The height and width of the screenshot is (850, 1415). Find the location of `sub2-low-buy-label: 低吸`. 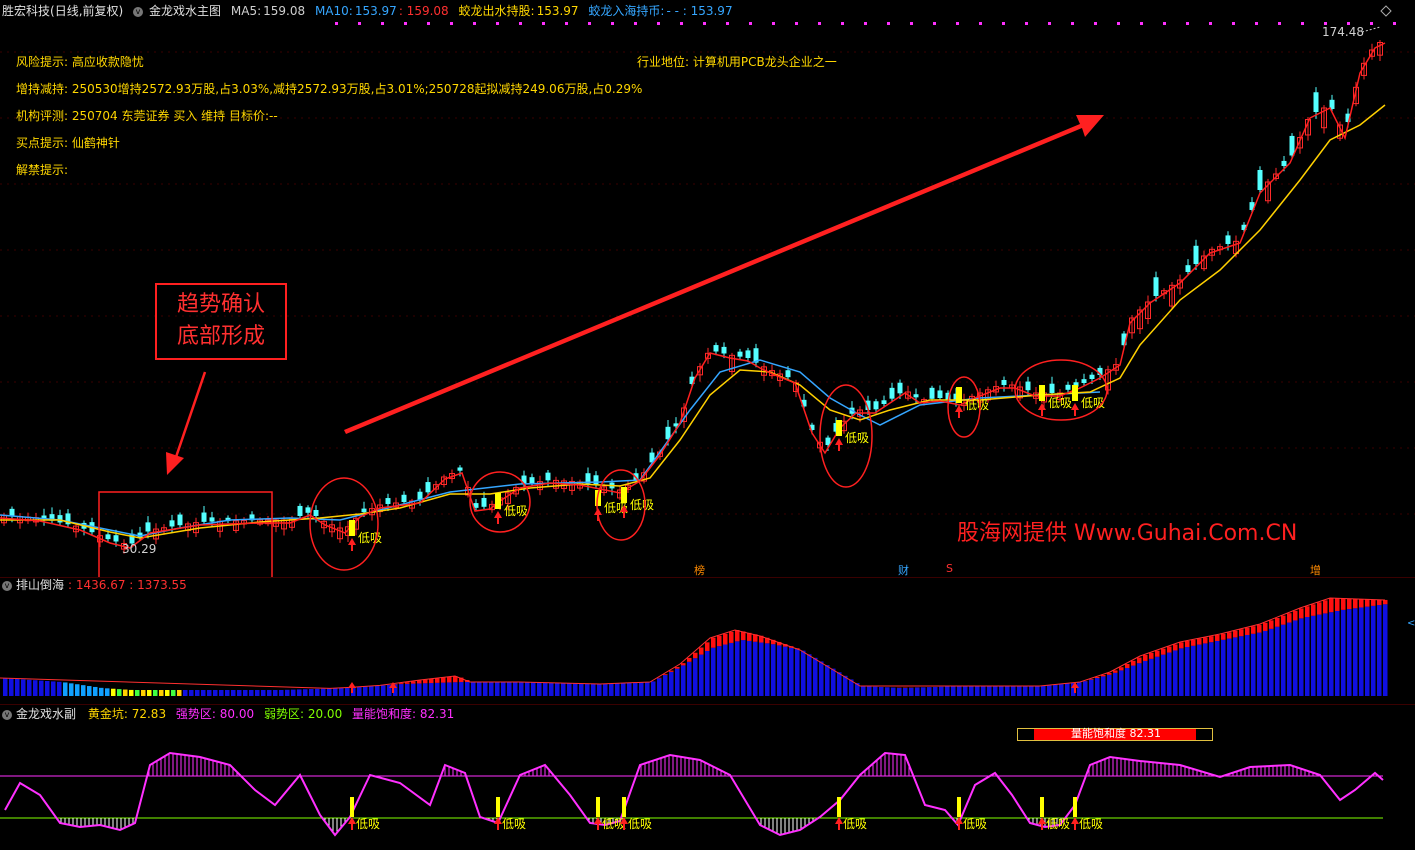

sub2-low-buy-label: 低吸 is located at coordinates (1058, 824).